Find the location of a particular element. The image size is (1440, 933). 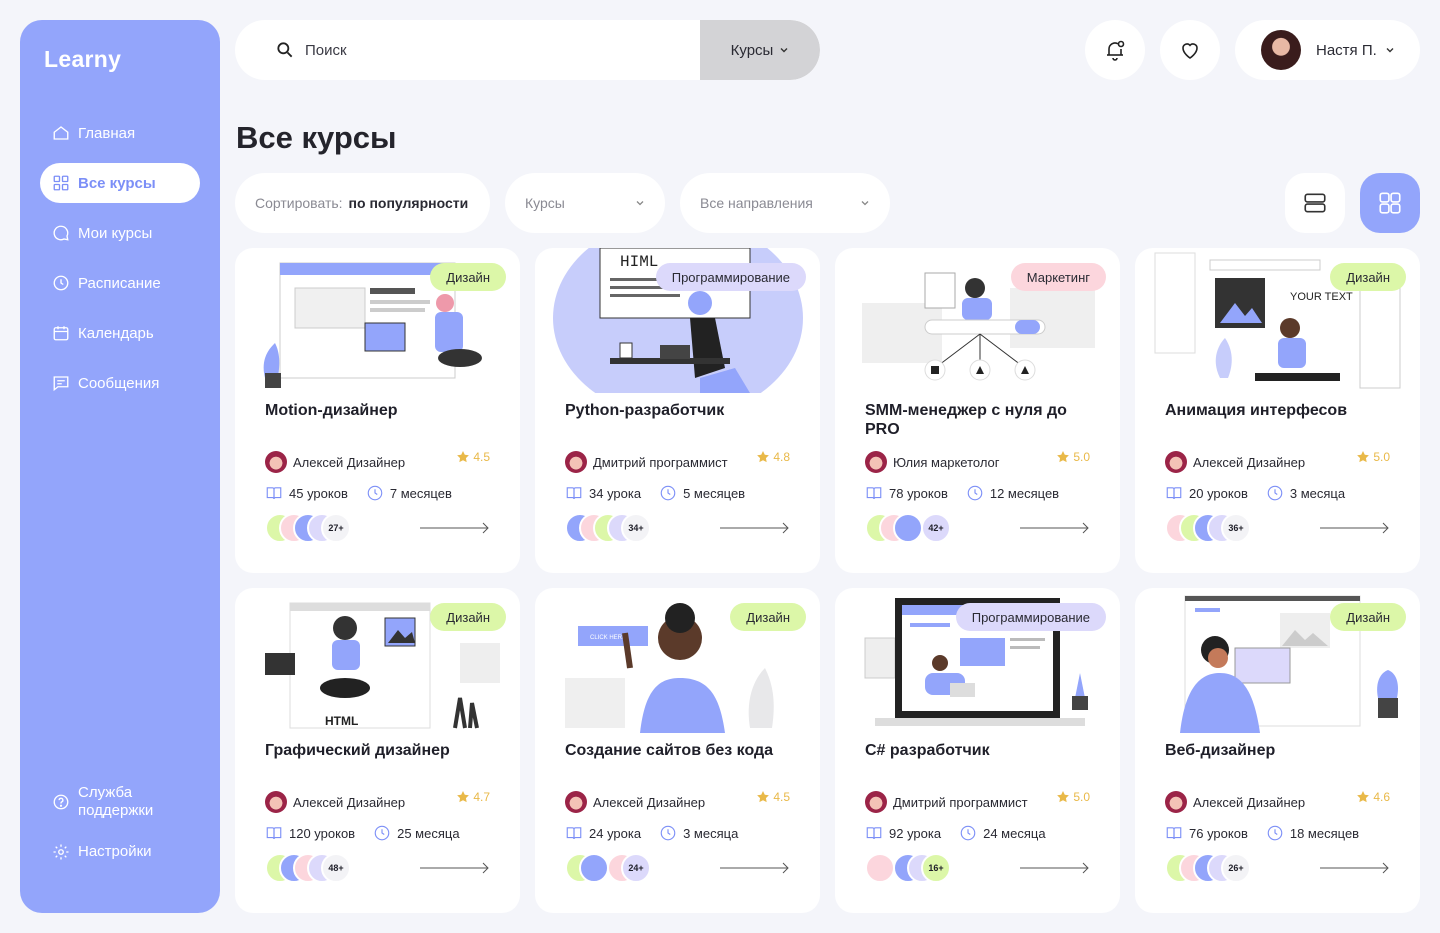

sidebar-item-all-courses: Все курсы is located at coordinates (120, 183).